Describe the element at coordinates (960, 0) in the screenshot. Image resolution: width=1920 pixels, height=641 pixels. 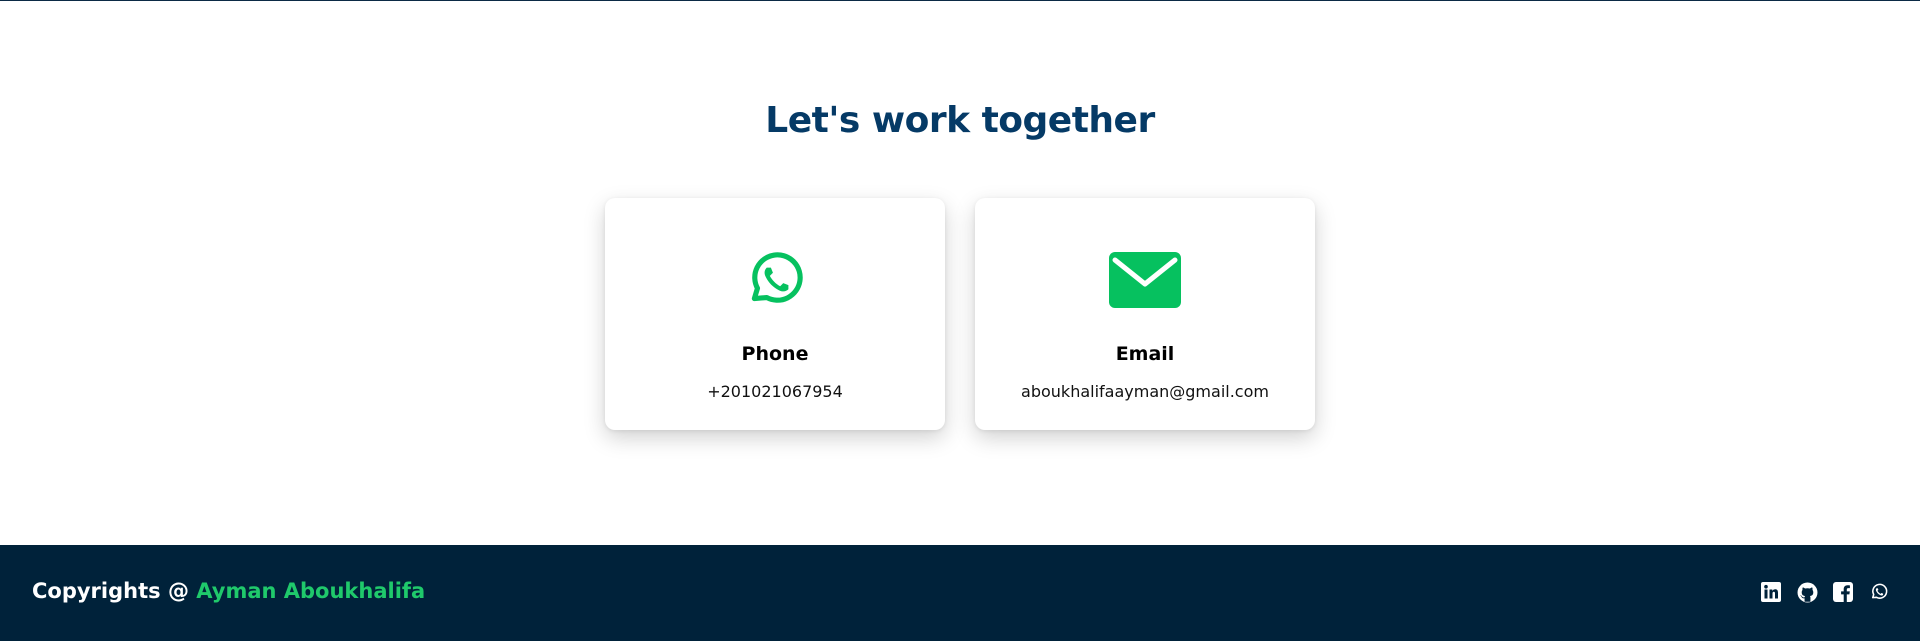
I see `top-divider` at that location.